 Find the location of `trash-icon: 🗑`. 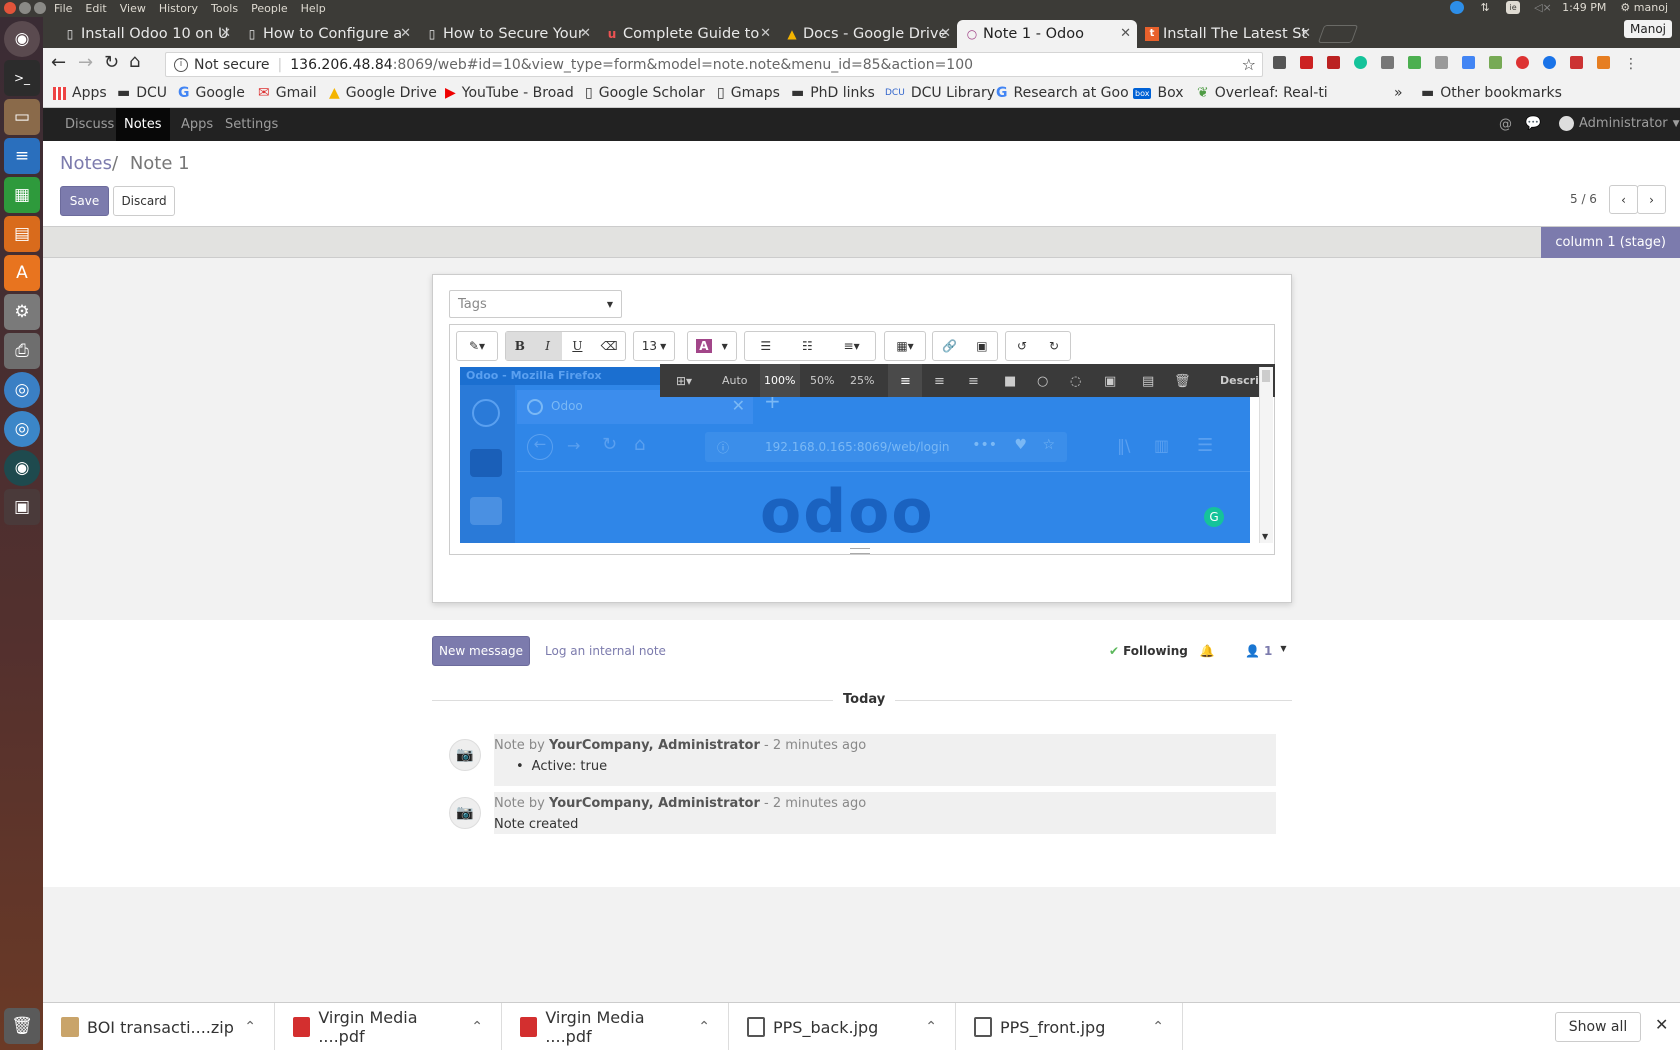

trash-icon: 🗑 is located at coordinates (22, 1026).